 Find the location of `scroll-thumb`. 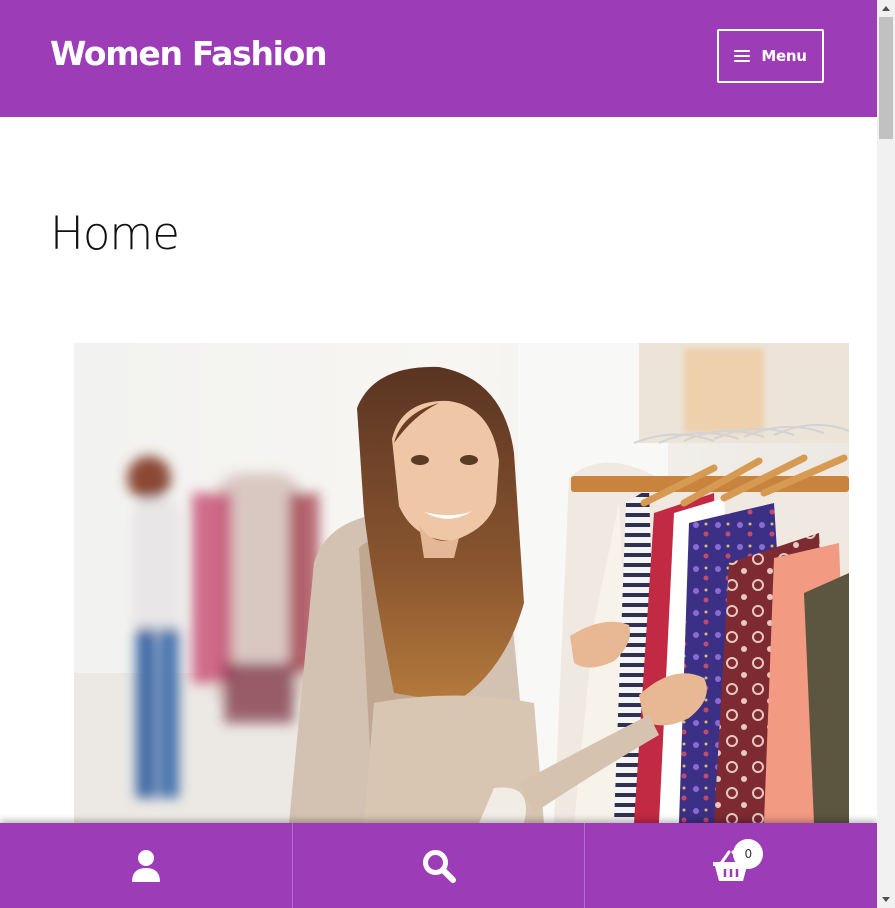

scroll-thumb is located at coordinates (886, 78).